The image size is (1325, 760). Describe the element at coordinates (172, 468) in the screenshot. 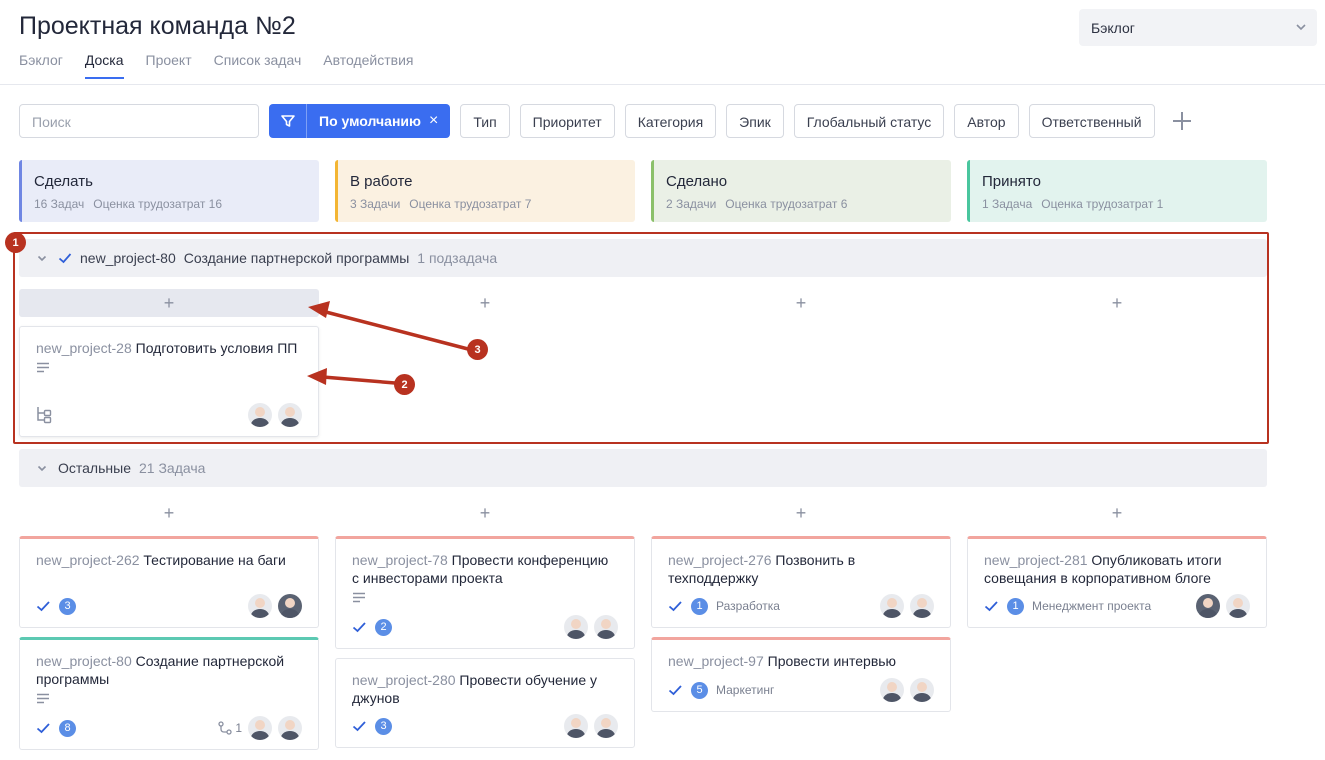

I see `swimlane-task-count: 21 Задача` at that location.